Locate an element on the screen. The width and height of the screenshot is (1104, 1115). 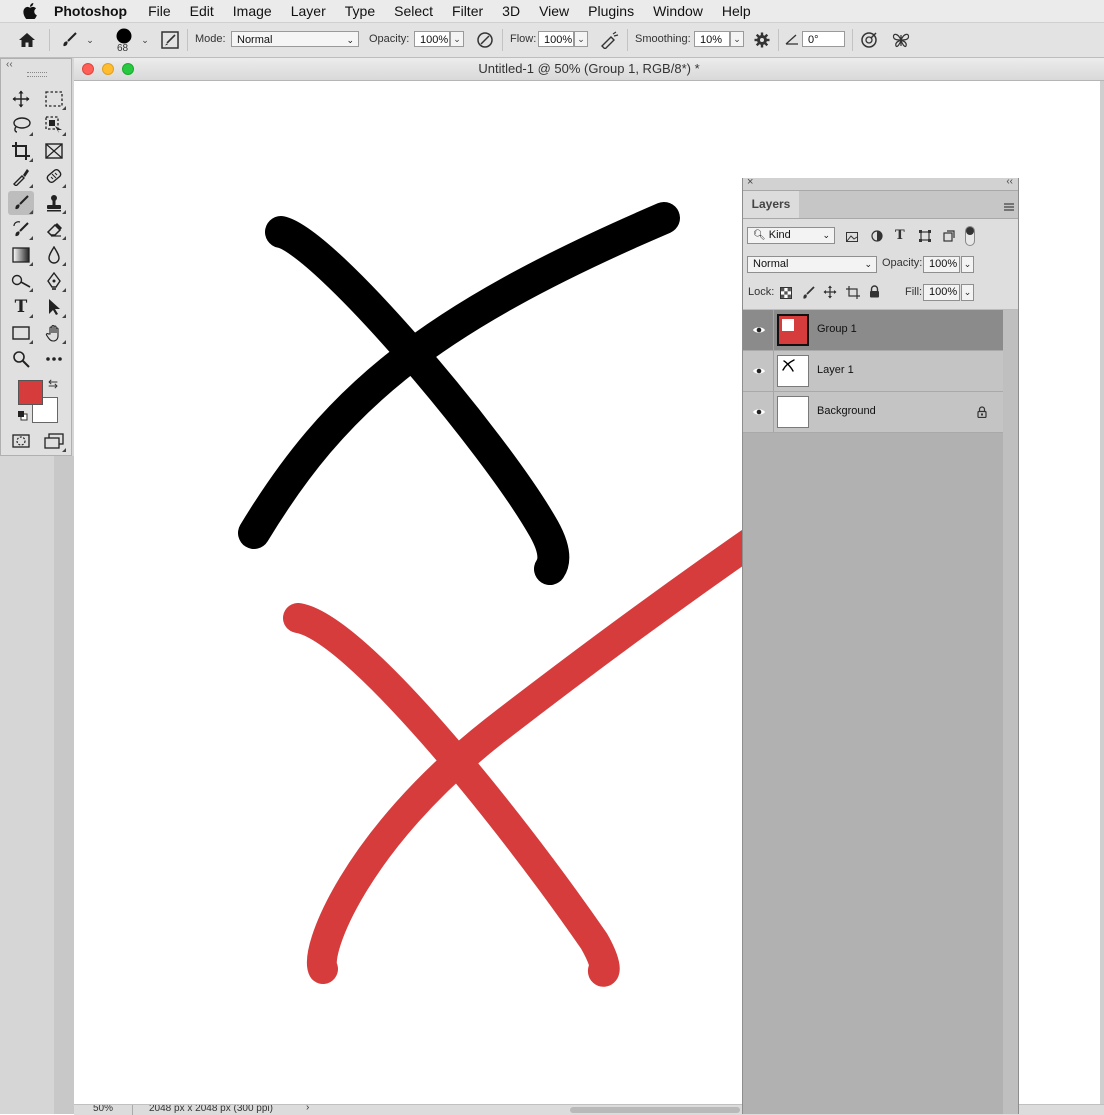
chevron-right-icon: › is located at coordinates (307, 1109).